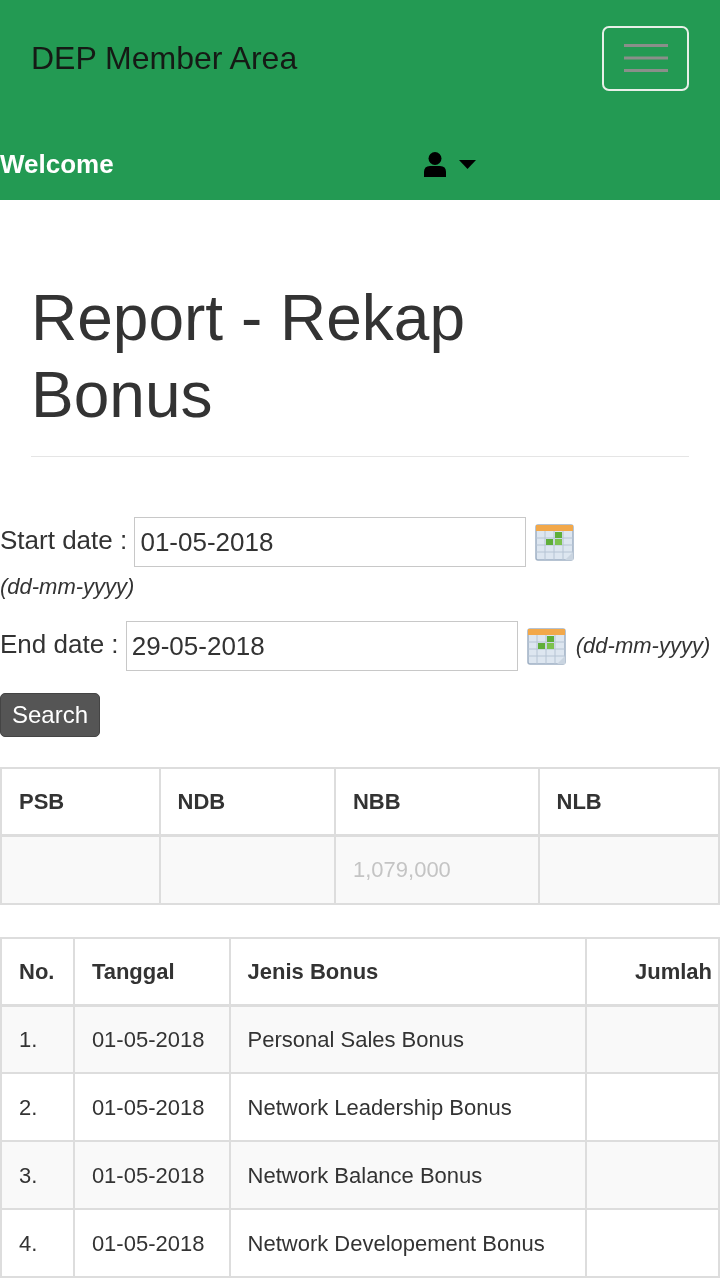 This screenshot has width=720, height=1280. What do you see at coordinates (408, 1243) in the screenshot?
I see `table-cell: Network Developement Bonus` at bounding box center [408, 1243].